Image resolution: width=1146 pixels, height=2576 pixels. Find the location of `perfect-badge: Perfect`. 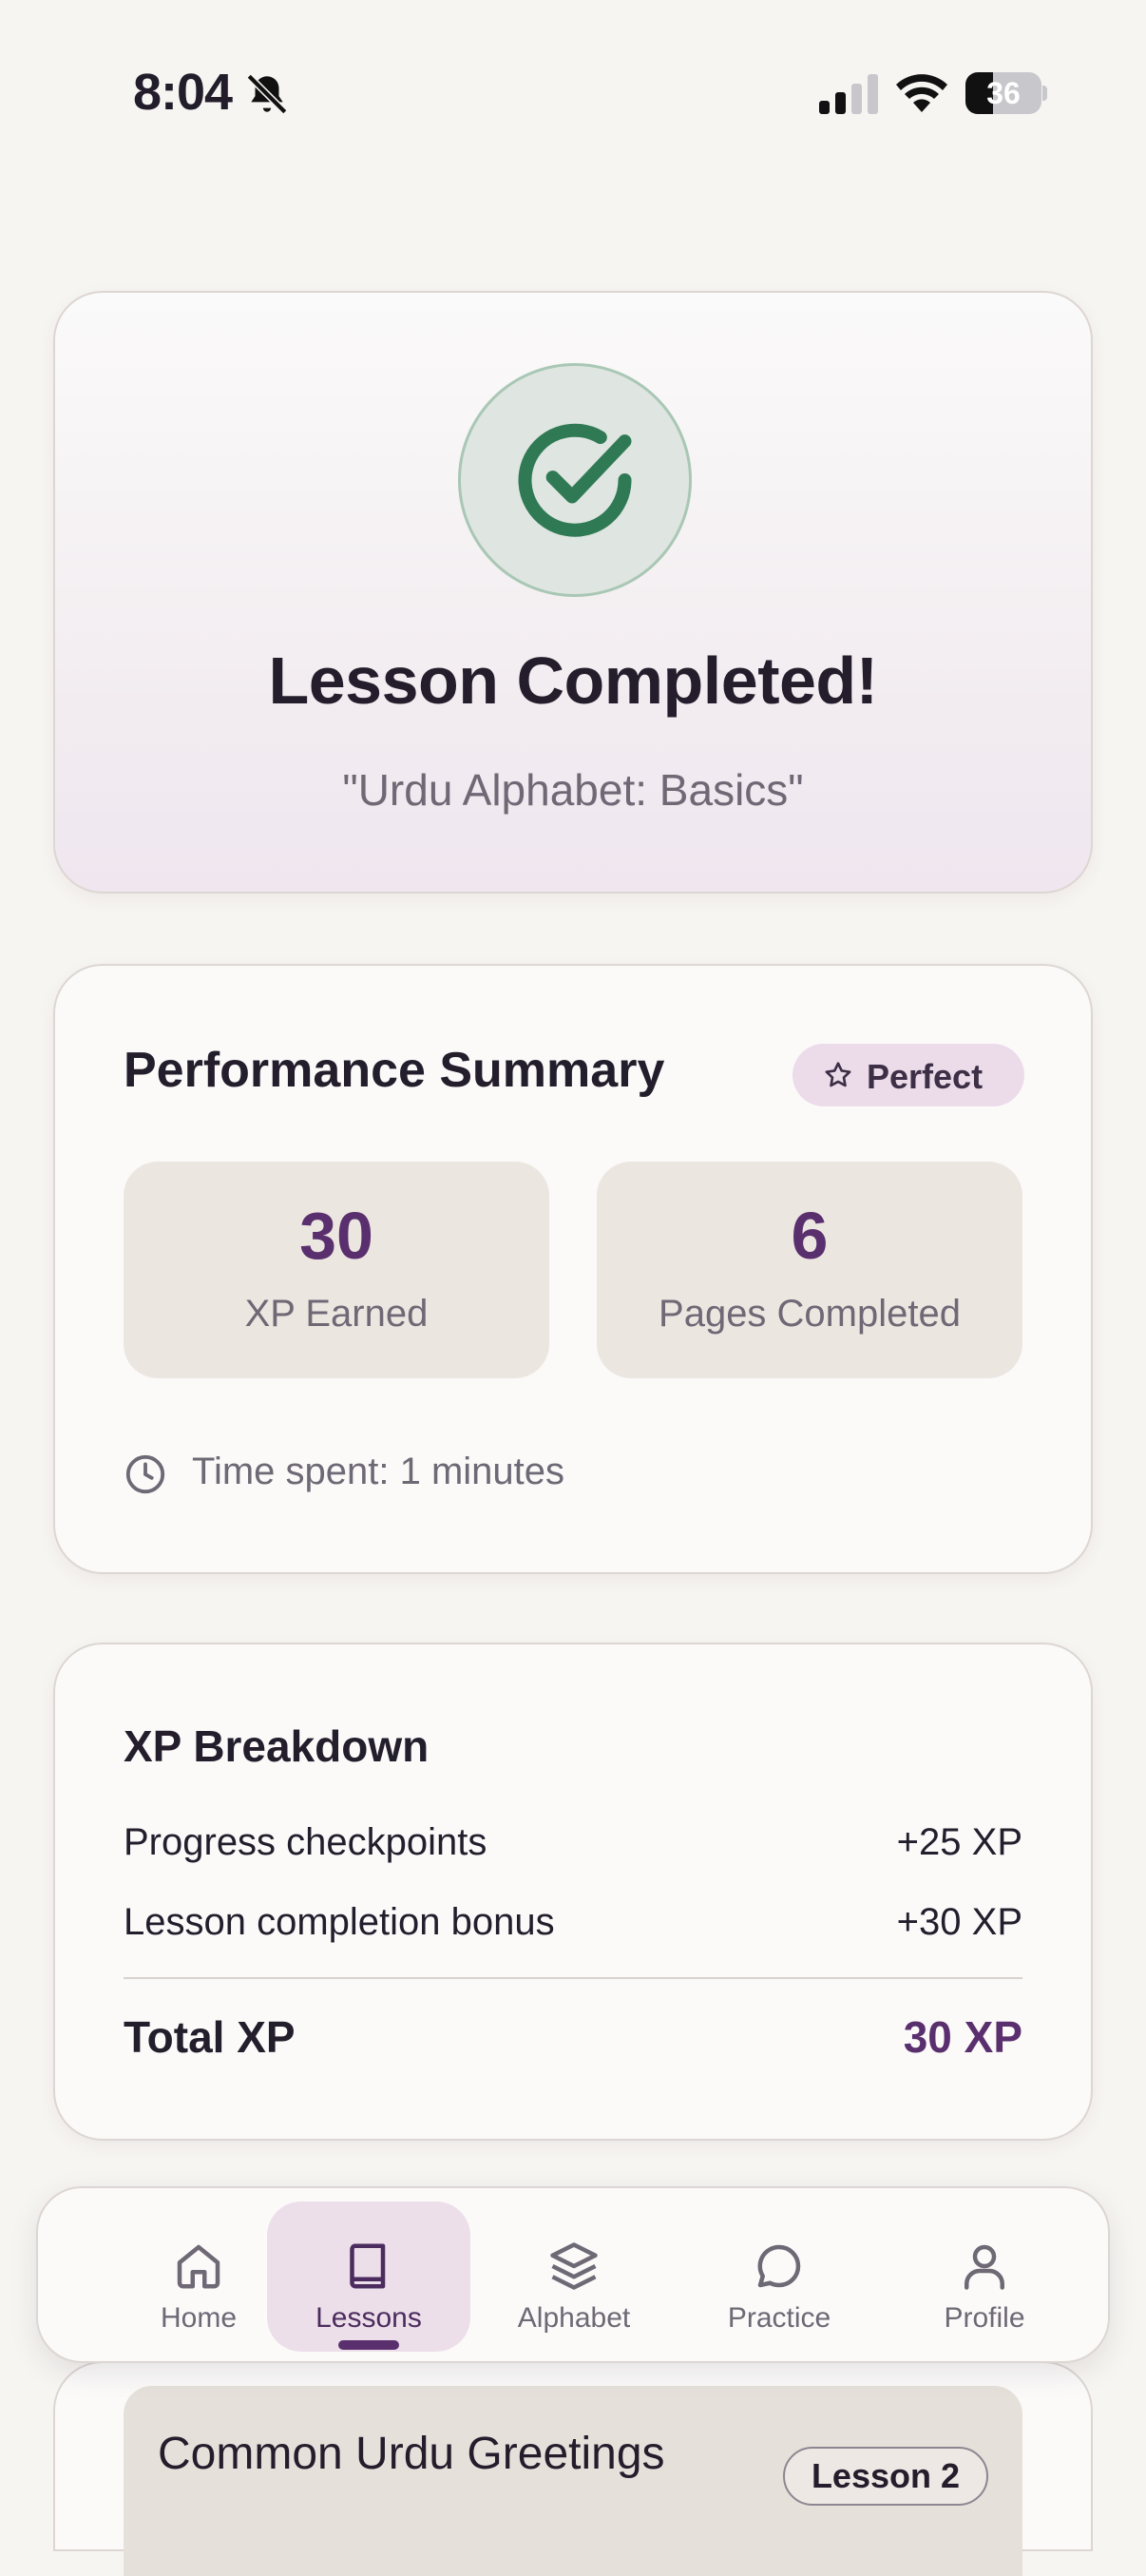

perfect-badge: Perfect is located at coordinates (908, 1075).